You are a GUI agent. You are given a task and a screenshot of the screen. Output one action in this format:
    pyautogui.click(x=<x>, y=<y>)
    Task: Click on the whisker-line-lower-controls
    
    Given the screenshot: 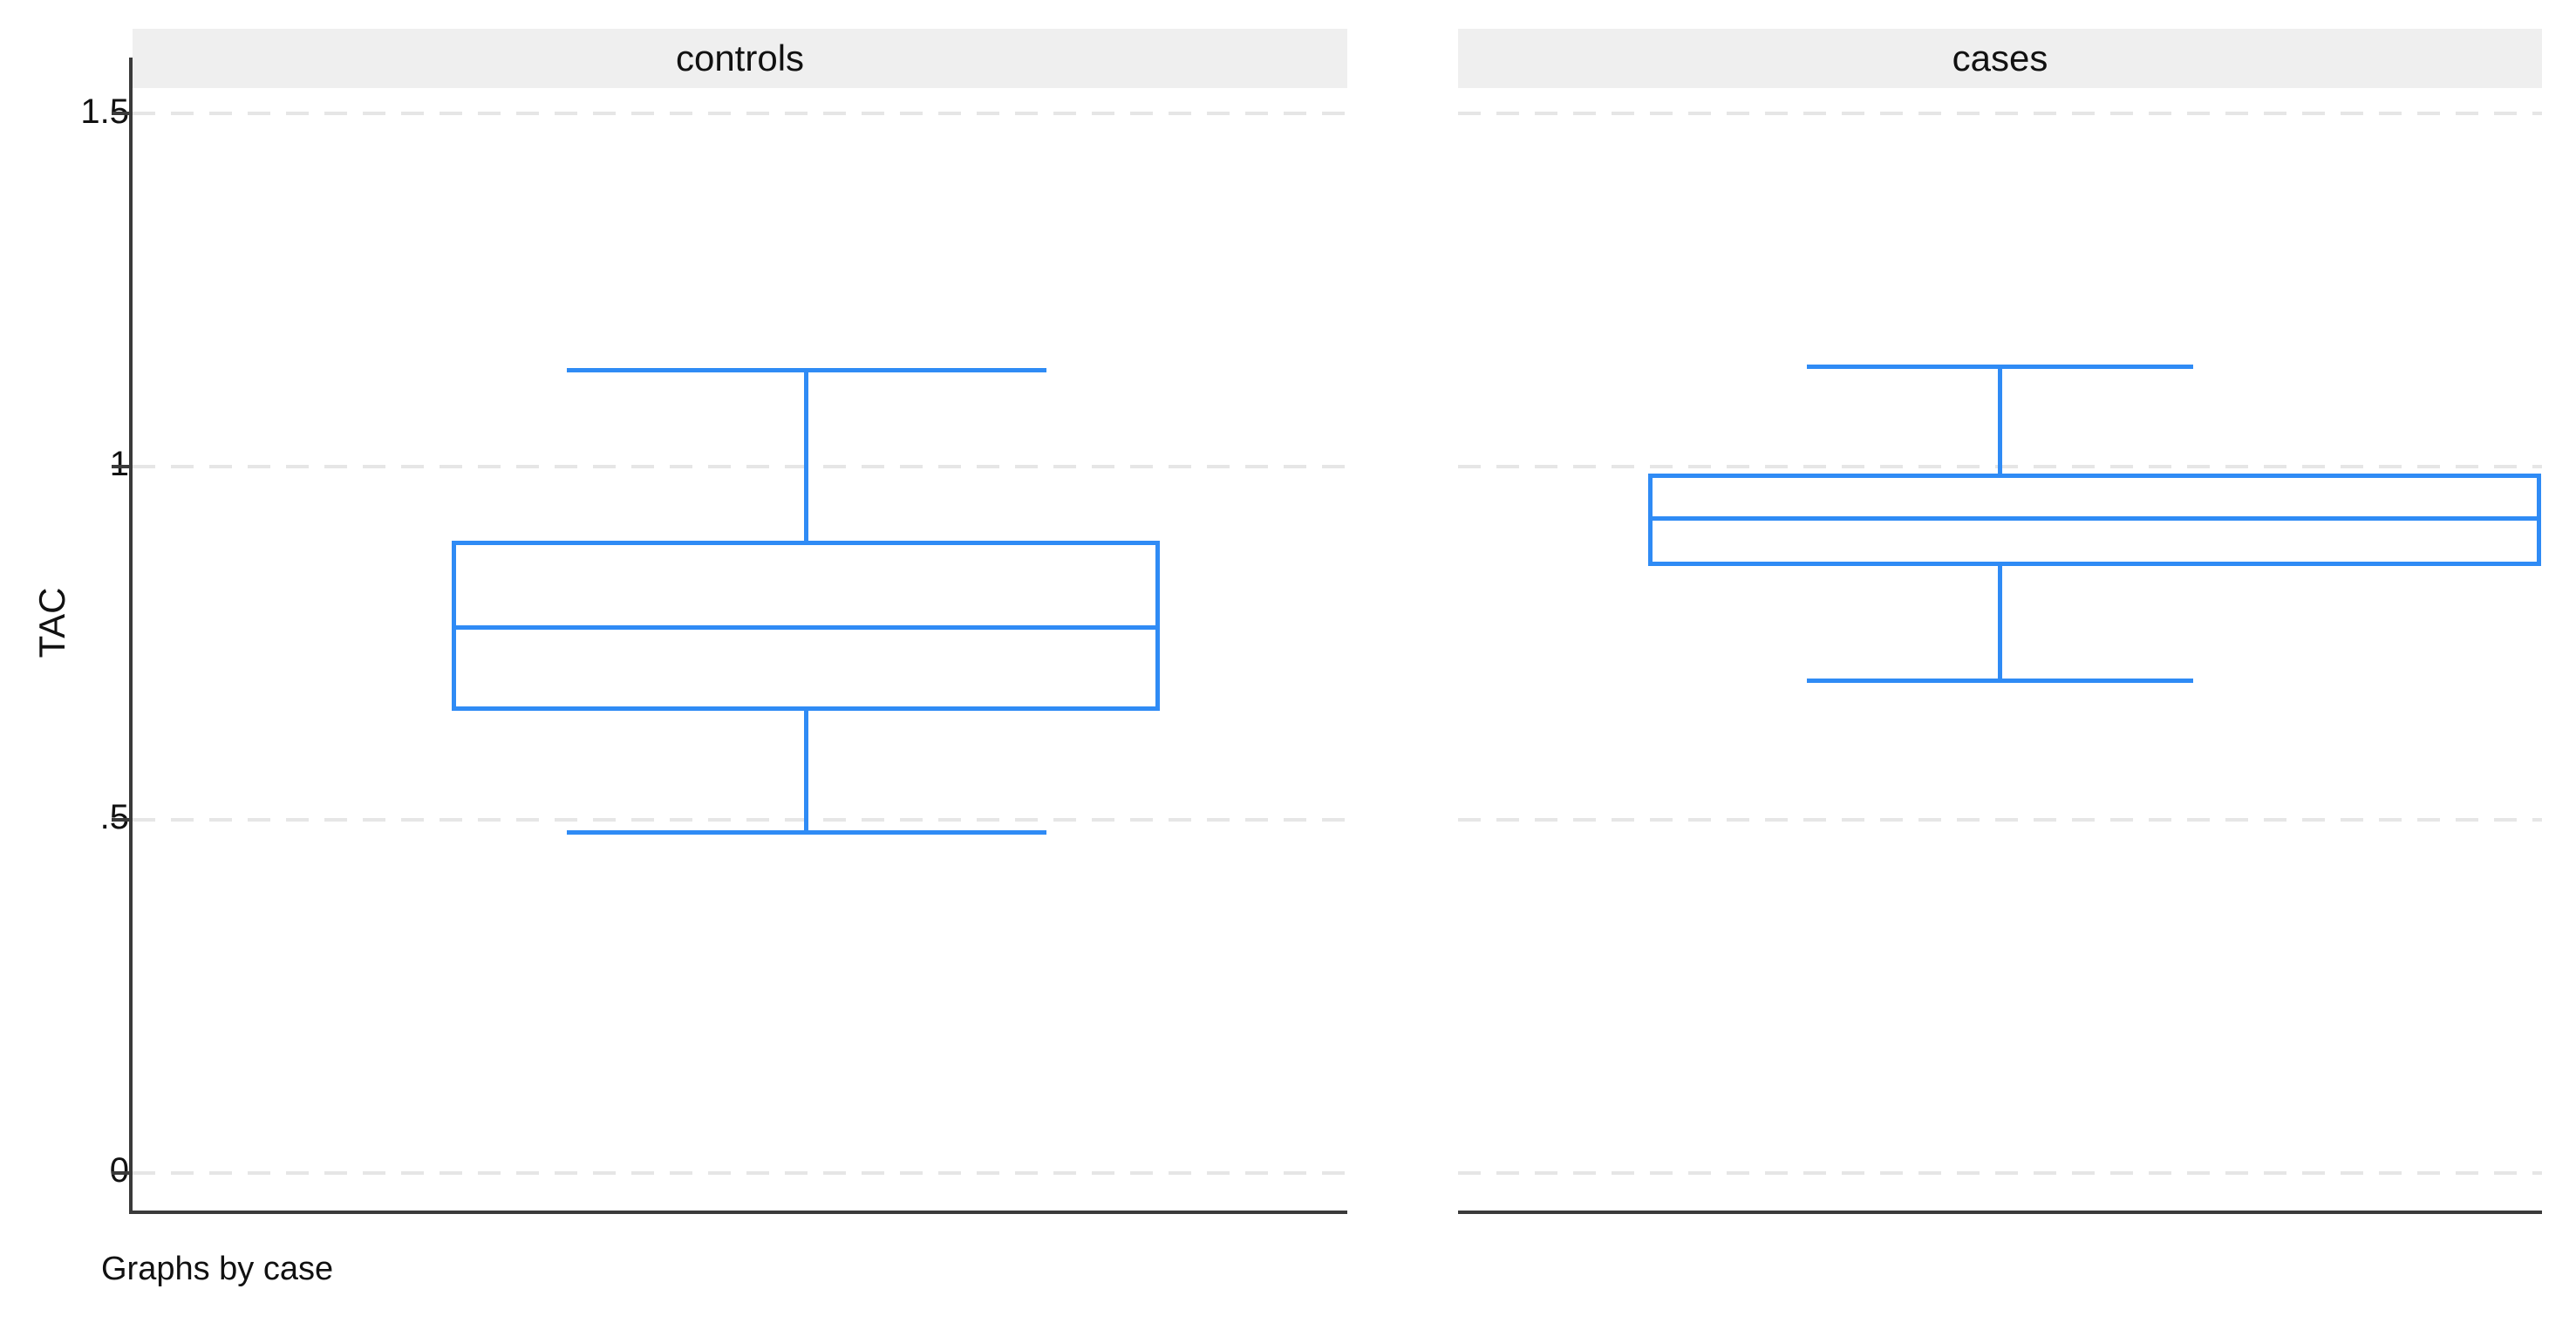 What is the action you would take?
    pyautogui.click(x=806, y=772)
    